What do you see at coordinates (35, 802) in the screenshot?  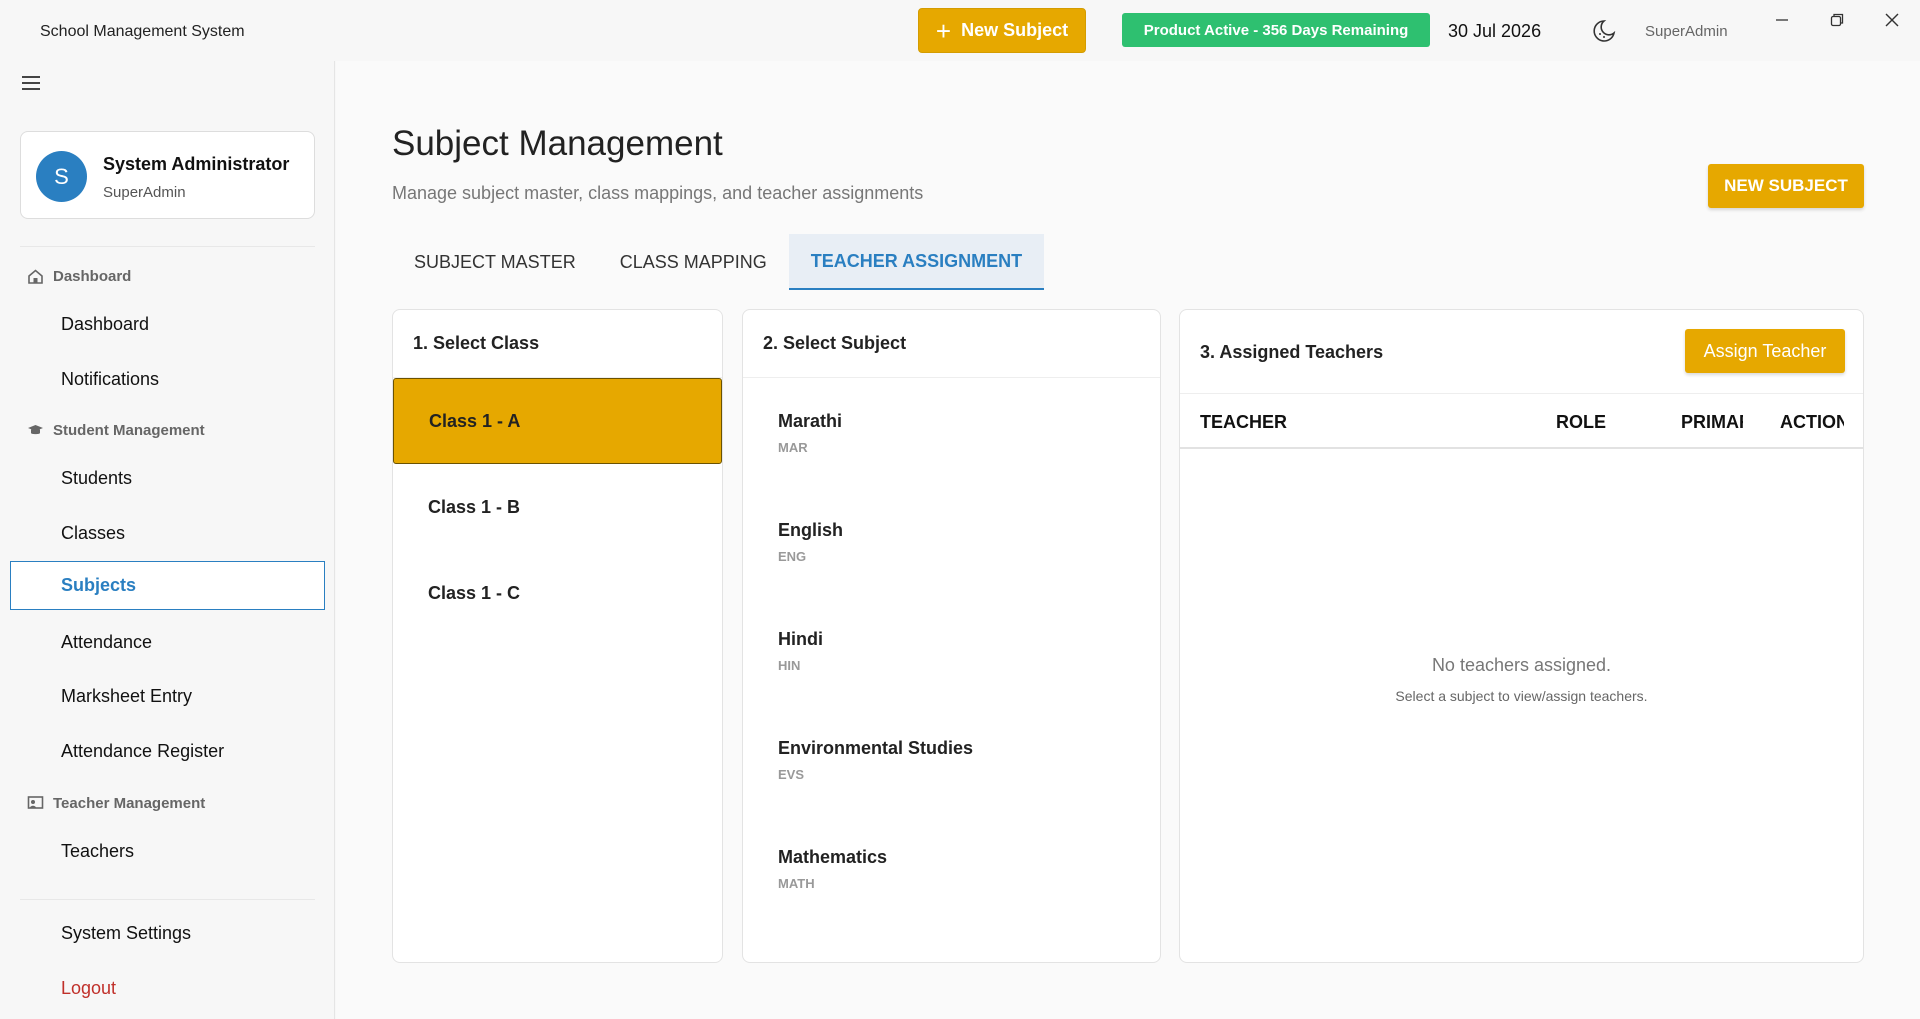 I see `teacher-icon` at bounding box center [35, 802].